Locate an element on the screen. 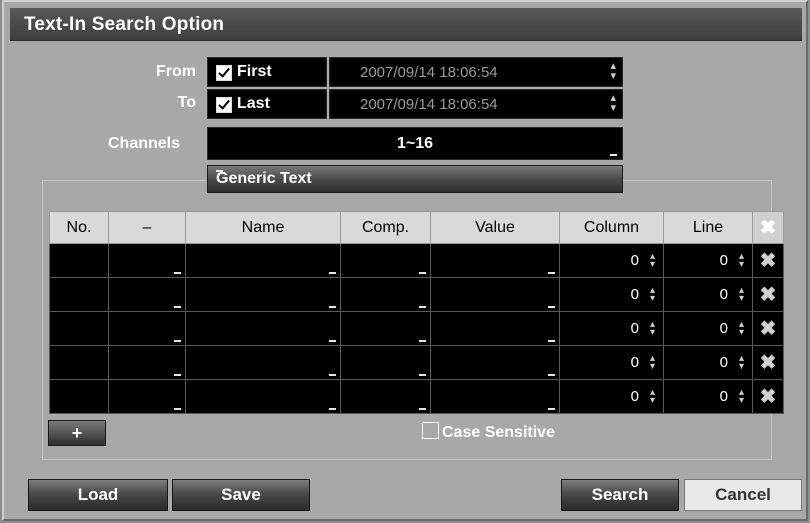  dialog-title: Text-In Search Option is located at coordinates (124, 24).